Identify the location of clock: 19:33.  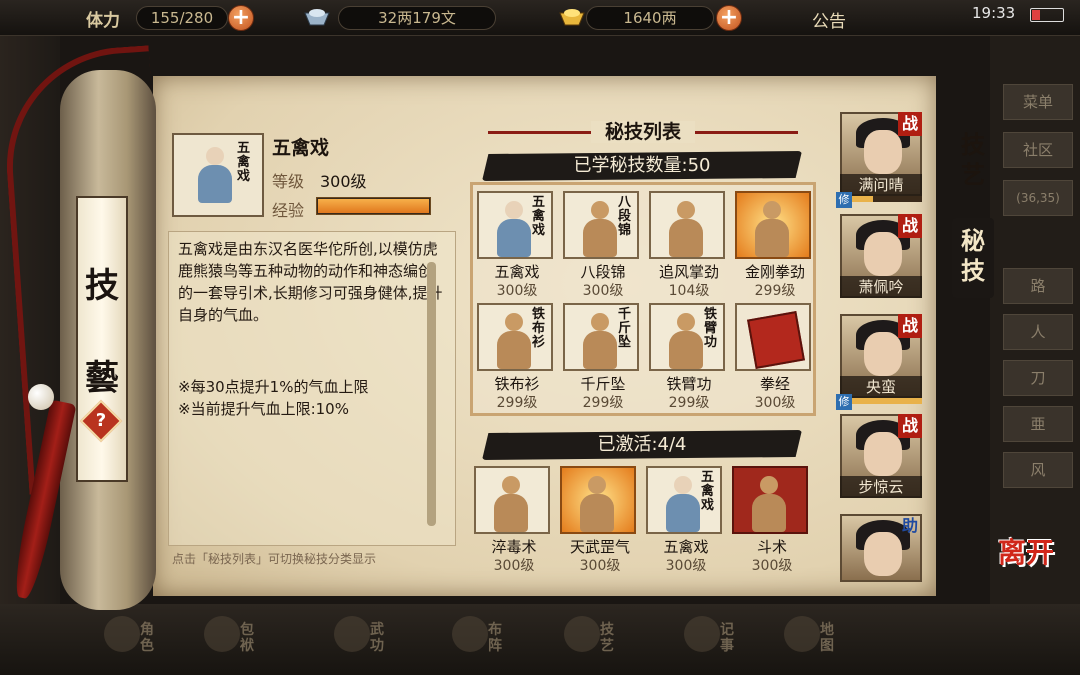
(994, 13).